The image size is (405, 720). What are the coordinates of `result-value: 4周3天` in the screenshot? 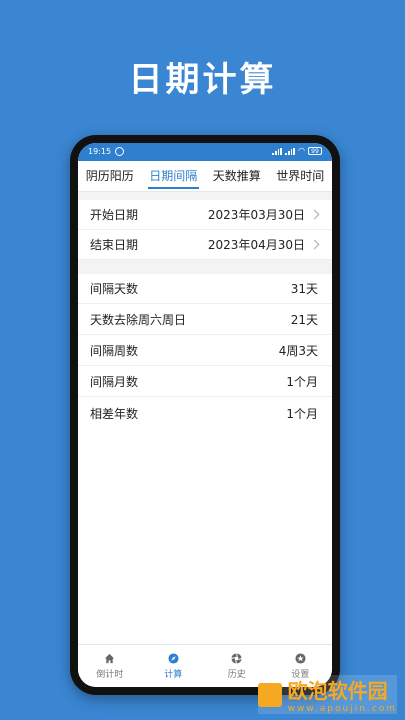 It's located at (298, 351).